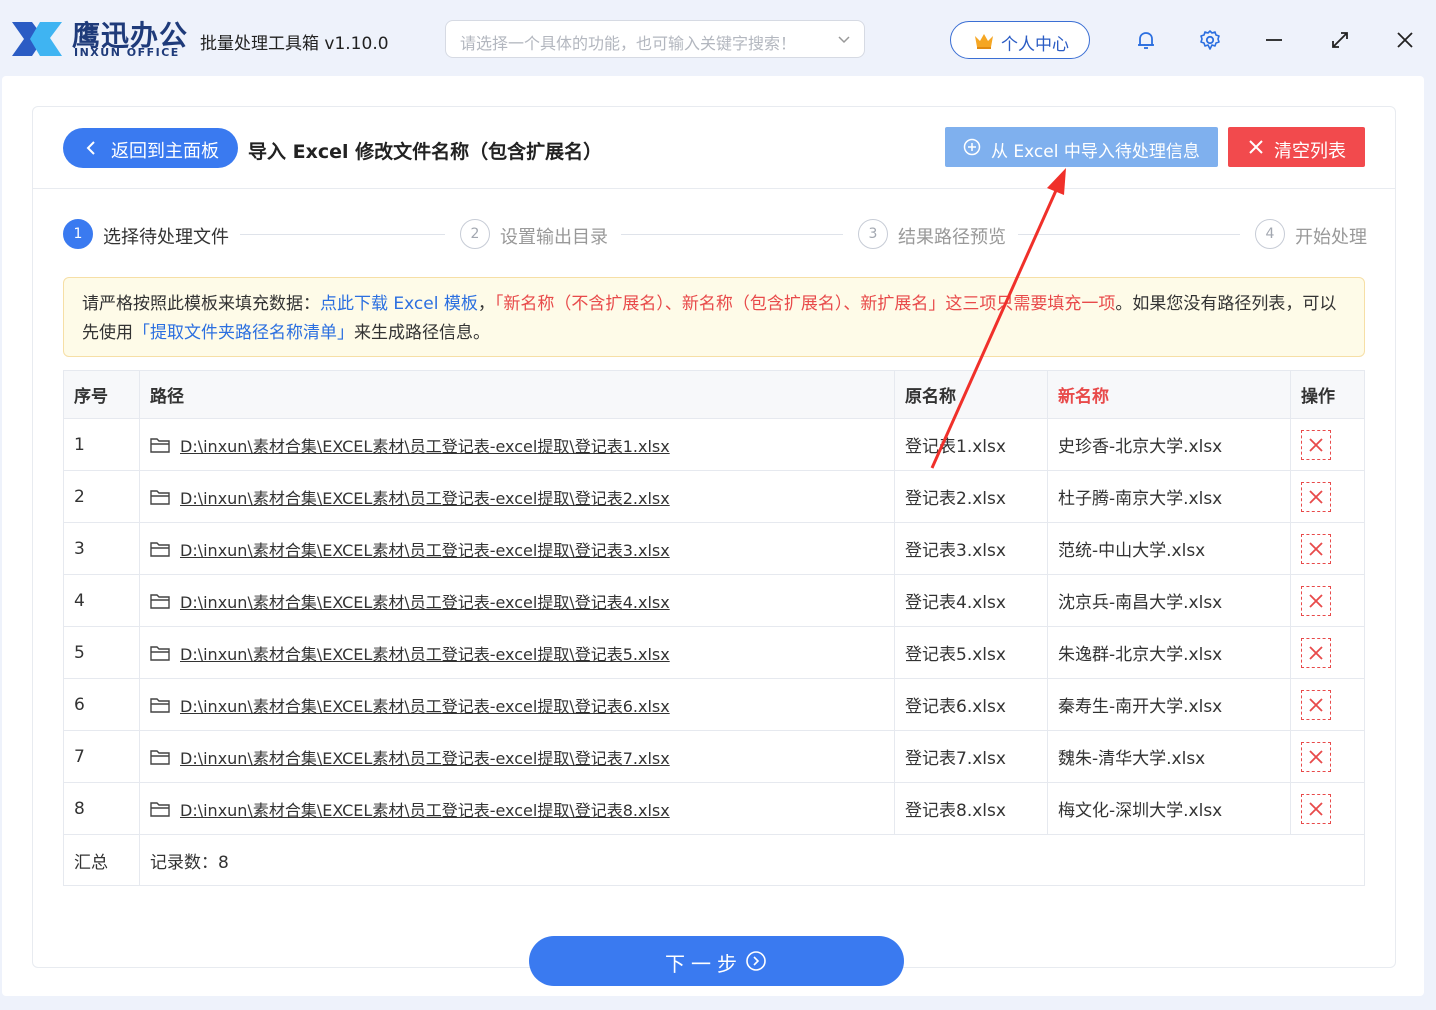 Image resolution: width=1436 pixels, height=1010 pixels. I want to click on import-label: 从 Excel 中导入待处理信息, so click(1095, 152).